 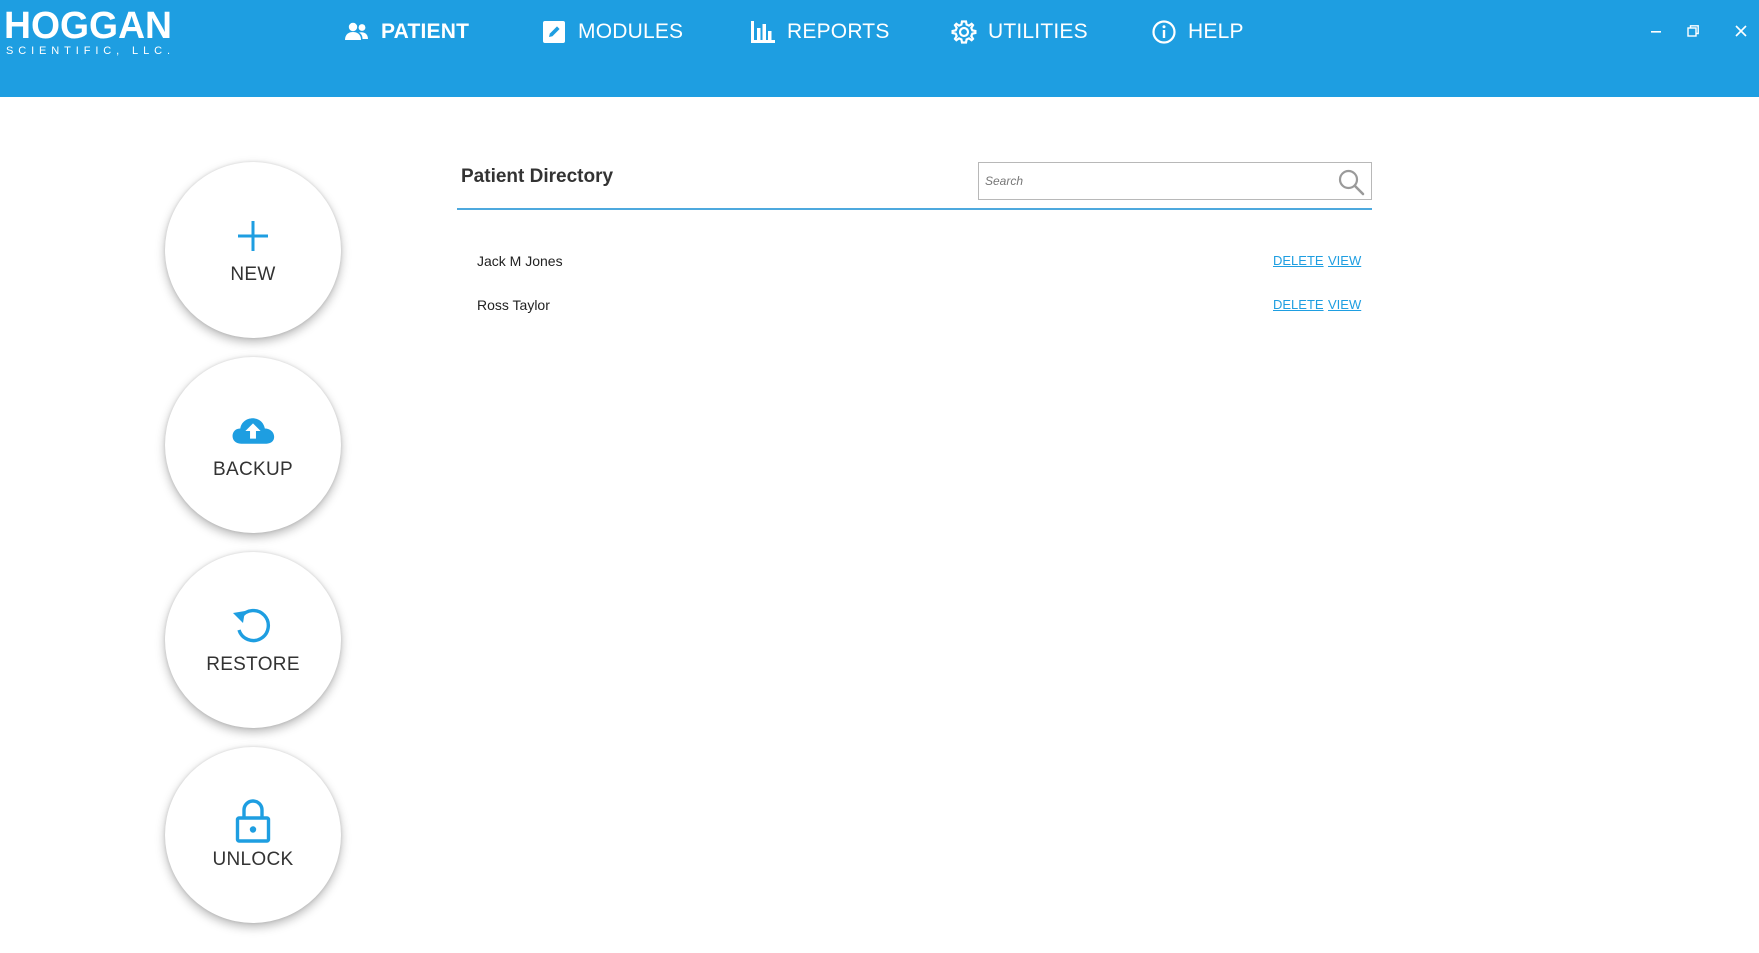 I want to click on info-icon, so click(x=1164, y=32).